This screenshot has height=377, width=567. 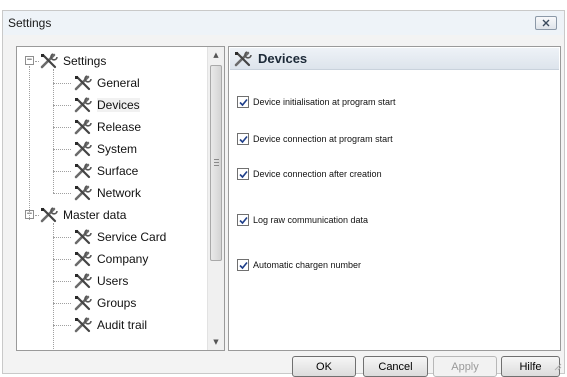 I want to click on scroll-up-button: ▲, so click(x=216, y=55).